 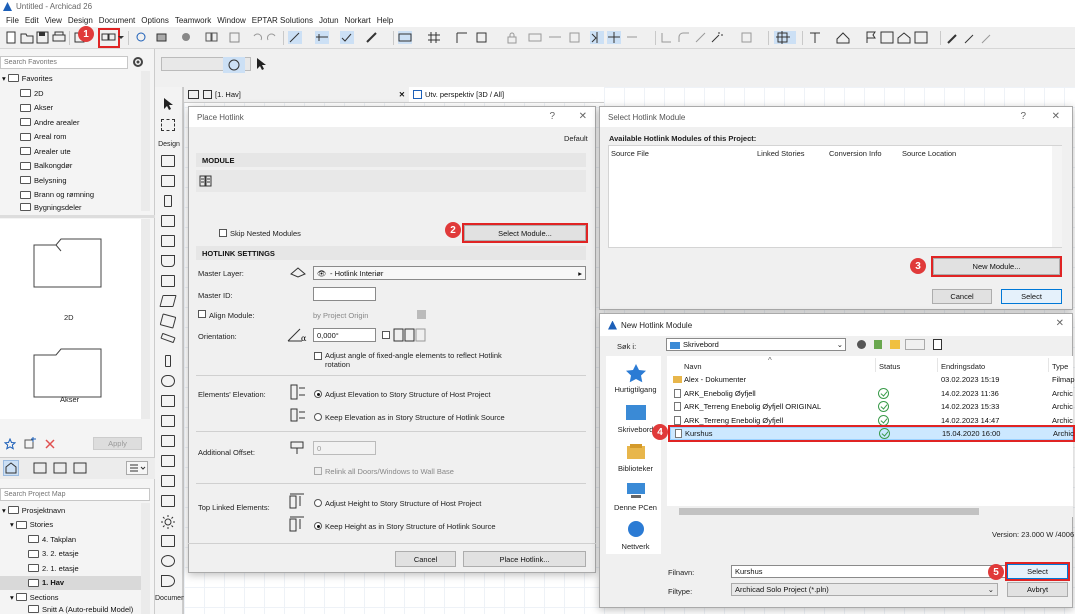 I want to click on chevron-down-icon, so click(x=121, y=37).